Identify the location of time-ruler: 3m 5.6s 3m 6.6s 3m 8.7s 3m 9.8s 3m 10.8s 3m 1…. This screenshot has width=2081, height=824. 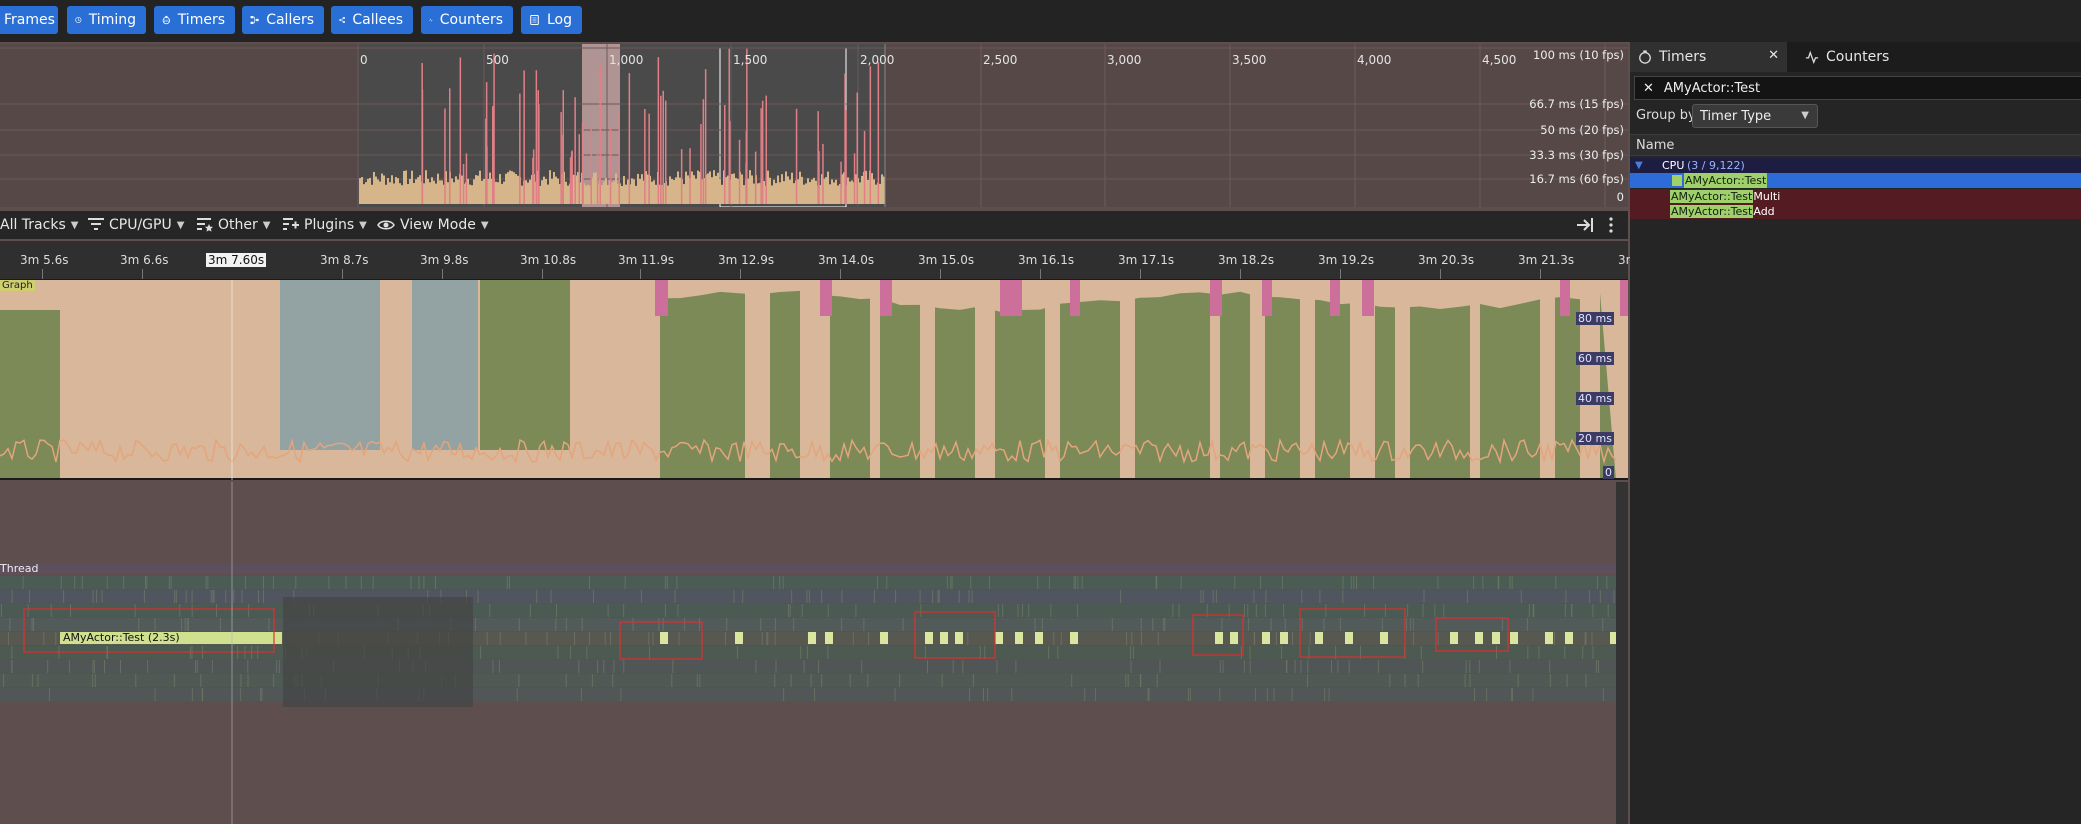
(820, 260).